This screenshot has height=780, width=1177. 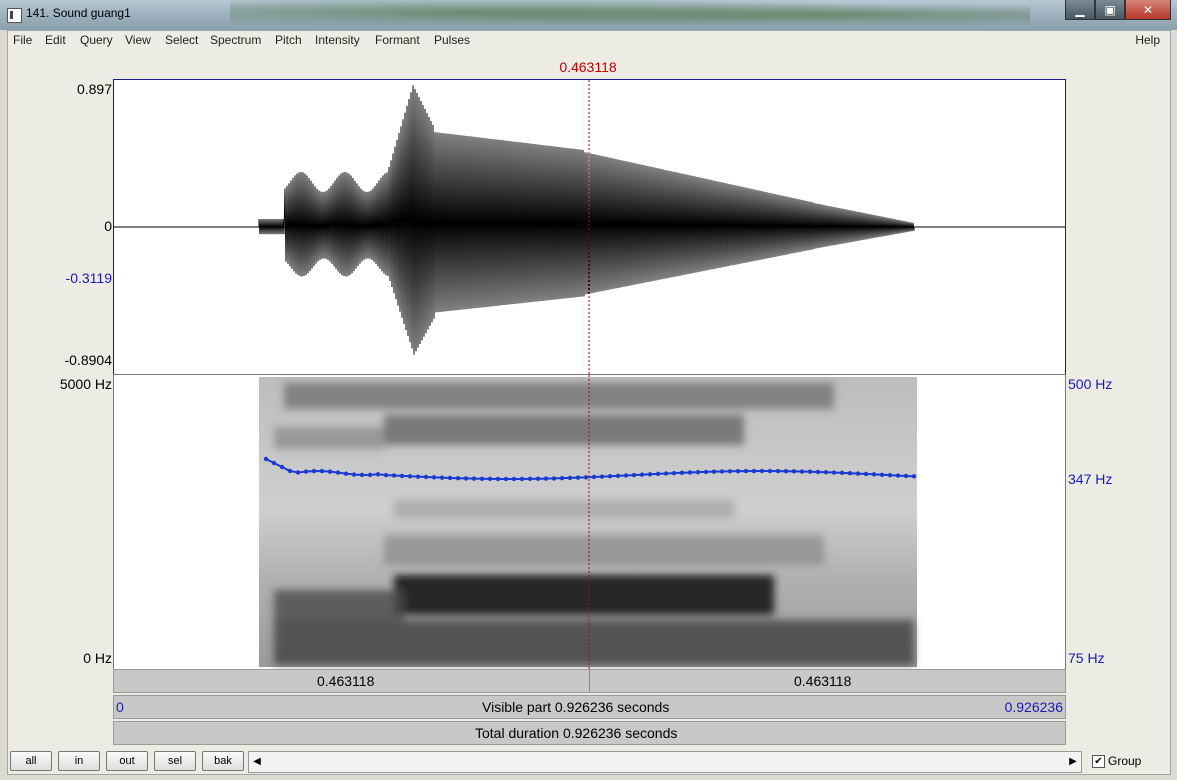 I want to click on menu-select: Select, so click(x=181, y=40).